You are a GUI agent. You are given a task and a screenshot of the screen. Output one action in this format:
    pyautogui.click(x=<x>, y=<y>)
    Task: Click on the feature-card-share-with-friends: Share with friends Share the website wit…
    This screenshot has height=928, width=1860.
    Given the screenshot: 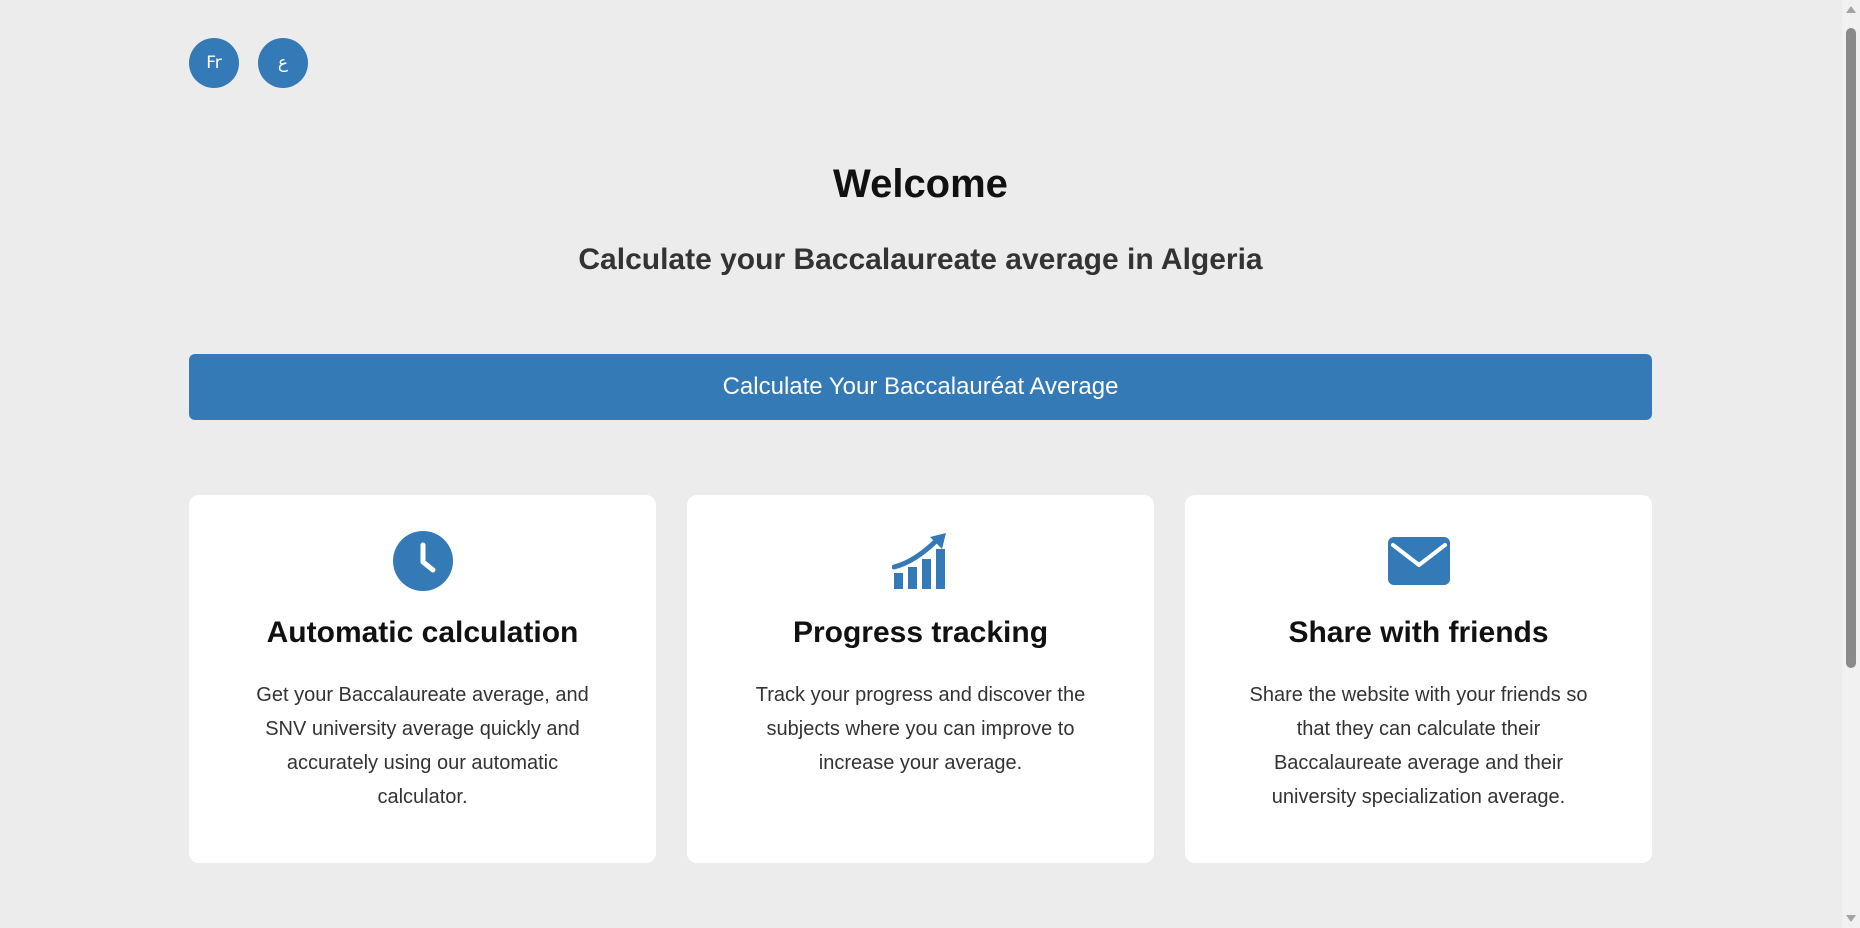 What is the action you would take?
    pyautogui.click(x=1418, y=679)
    